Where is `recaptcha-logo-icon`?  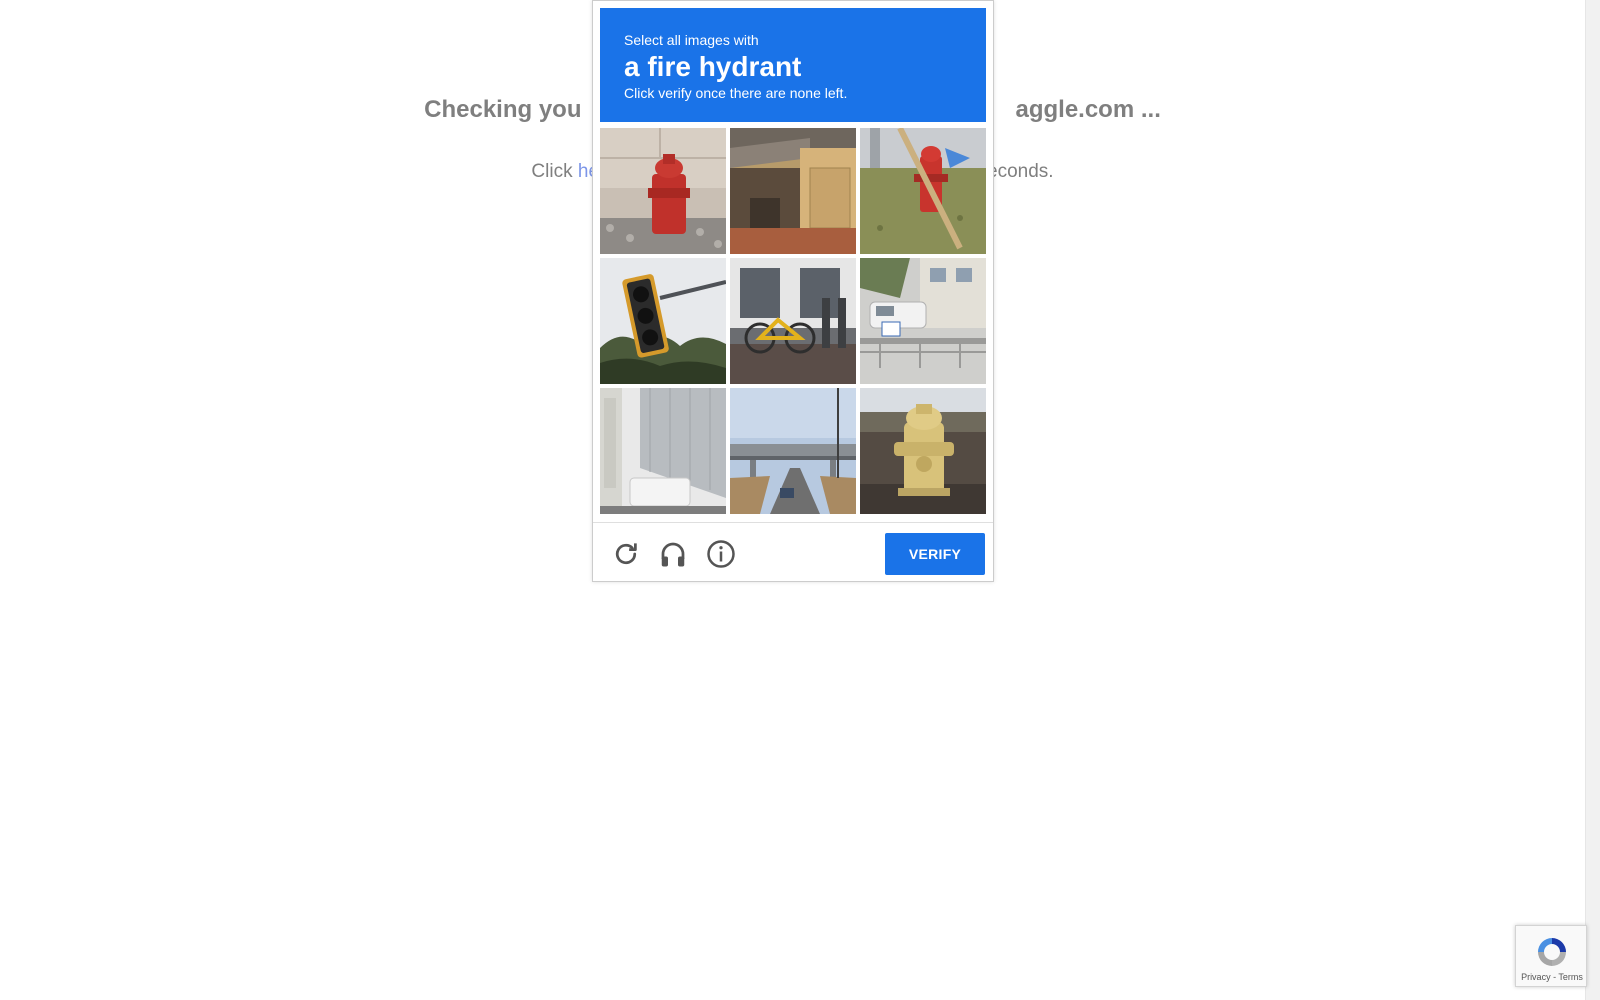
recaptcha-logo-icon is located at coordinates (1552, 952).